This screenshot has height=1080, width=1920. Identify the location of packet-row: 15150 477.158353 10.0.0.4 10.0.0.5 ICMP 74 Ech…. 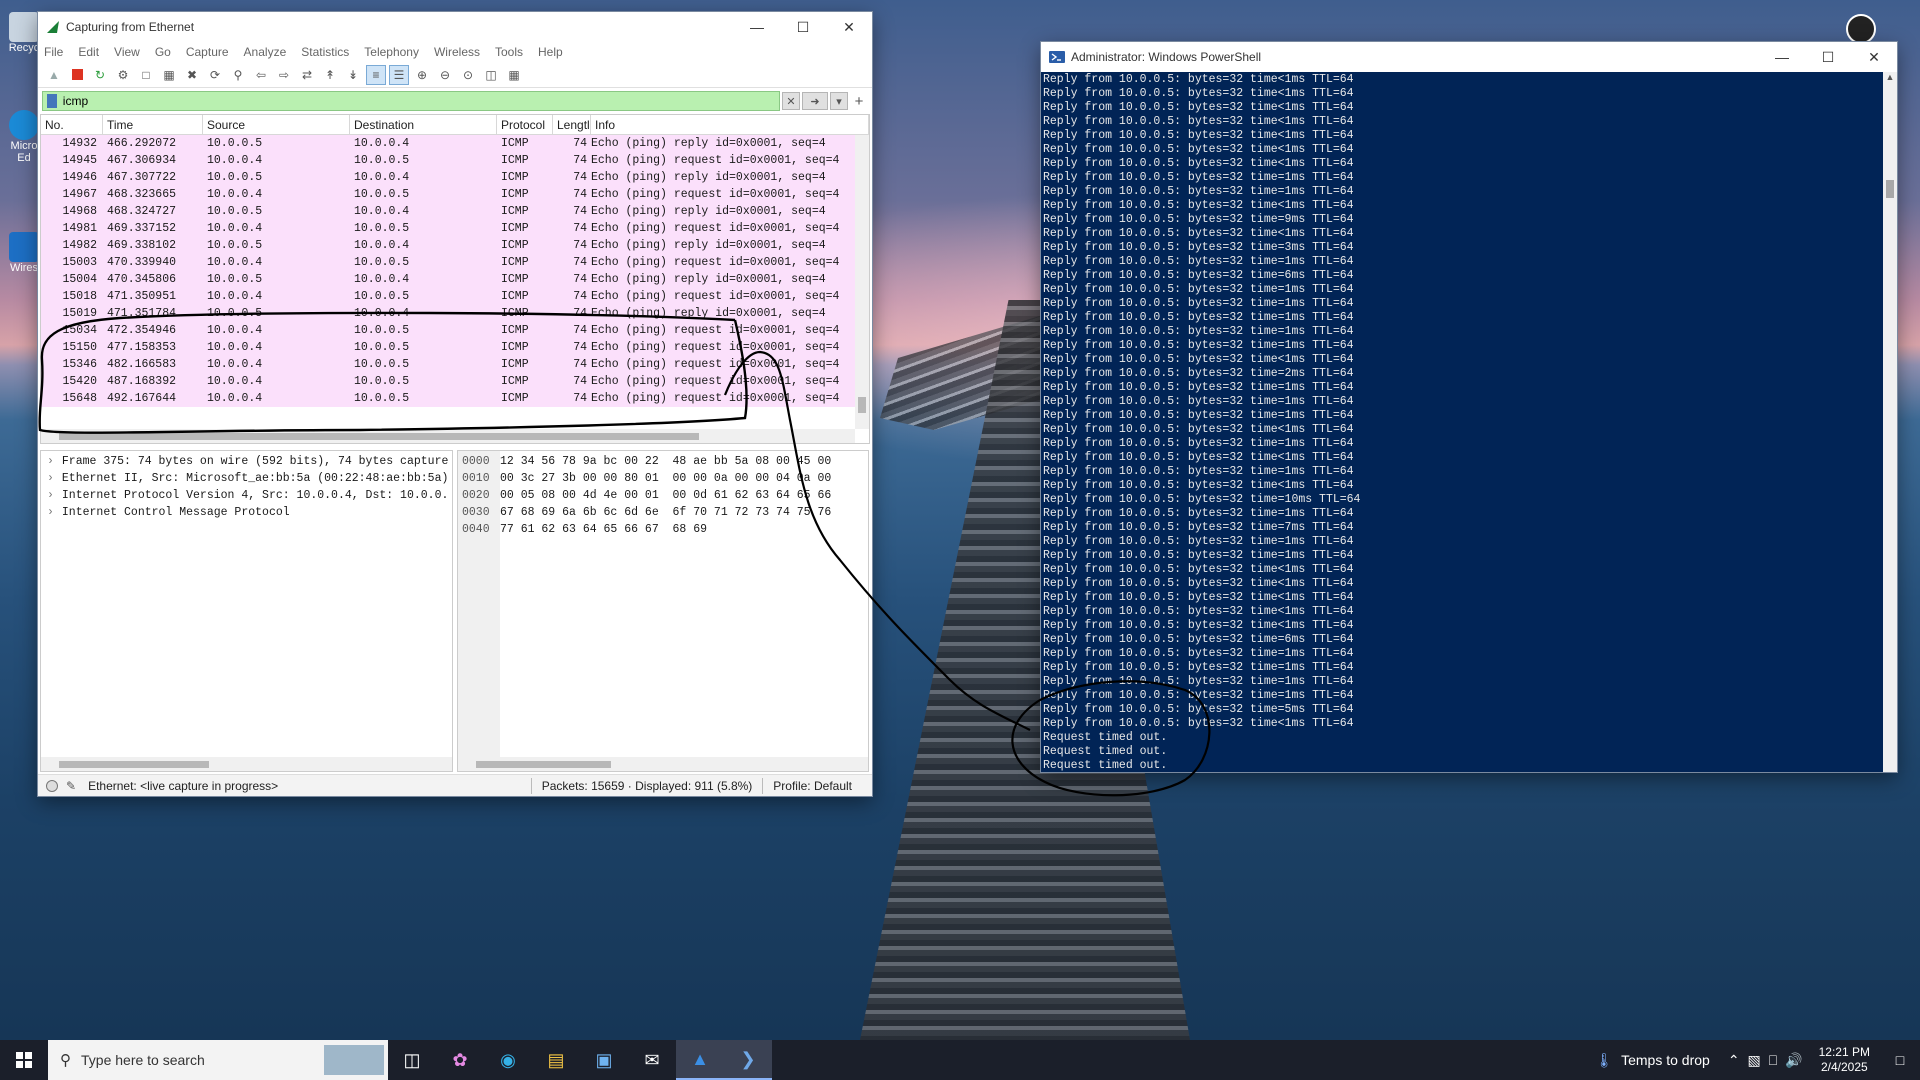
(455, 347).